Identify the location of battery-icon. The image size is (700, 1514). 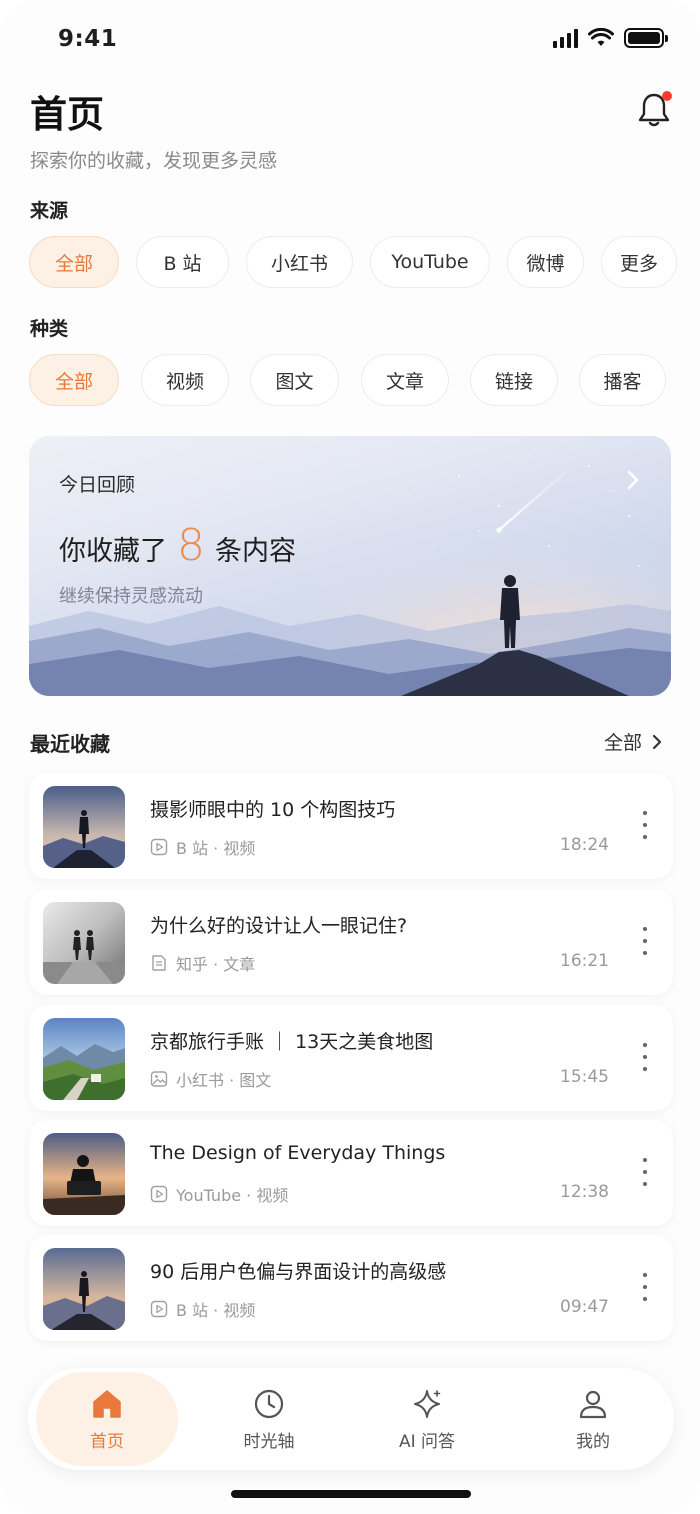
(646, 38).